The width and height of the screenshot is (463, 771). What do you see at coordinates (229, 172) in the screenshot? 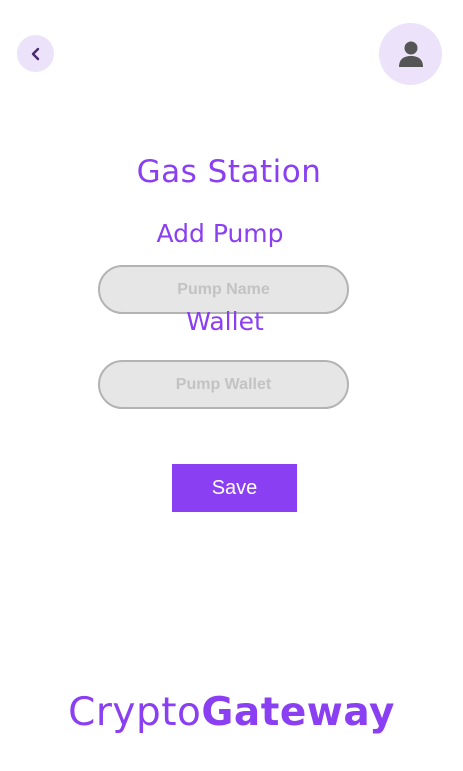
I see `page-title: Gas Station` at bounding box center [229, 172].